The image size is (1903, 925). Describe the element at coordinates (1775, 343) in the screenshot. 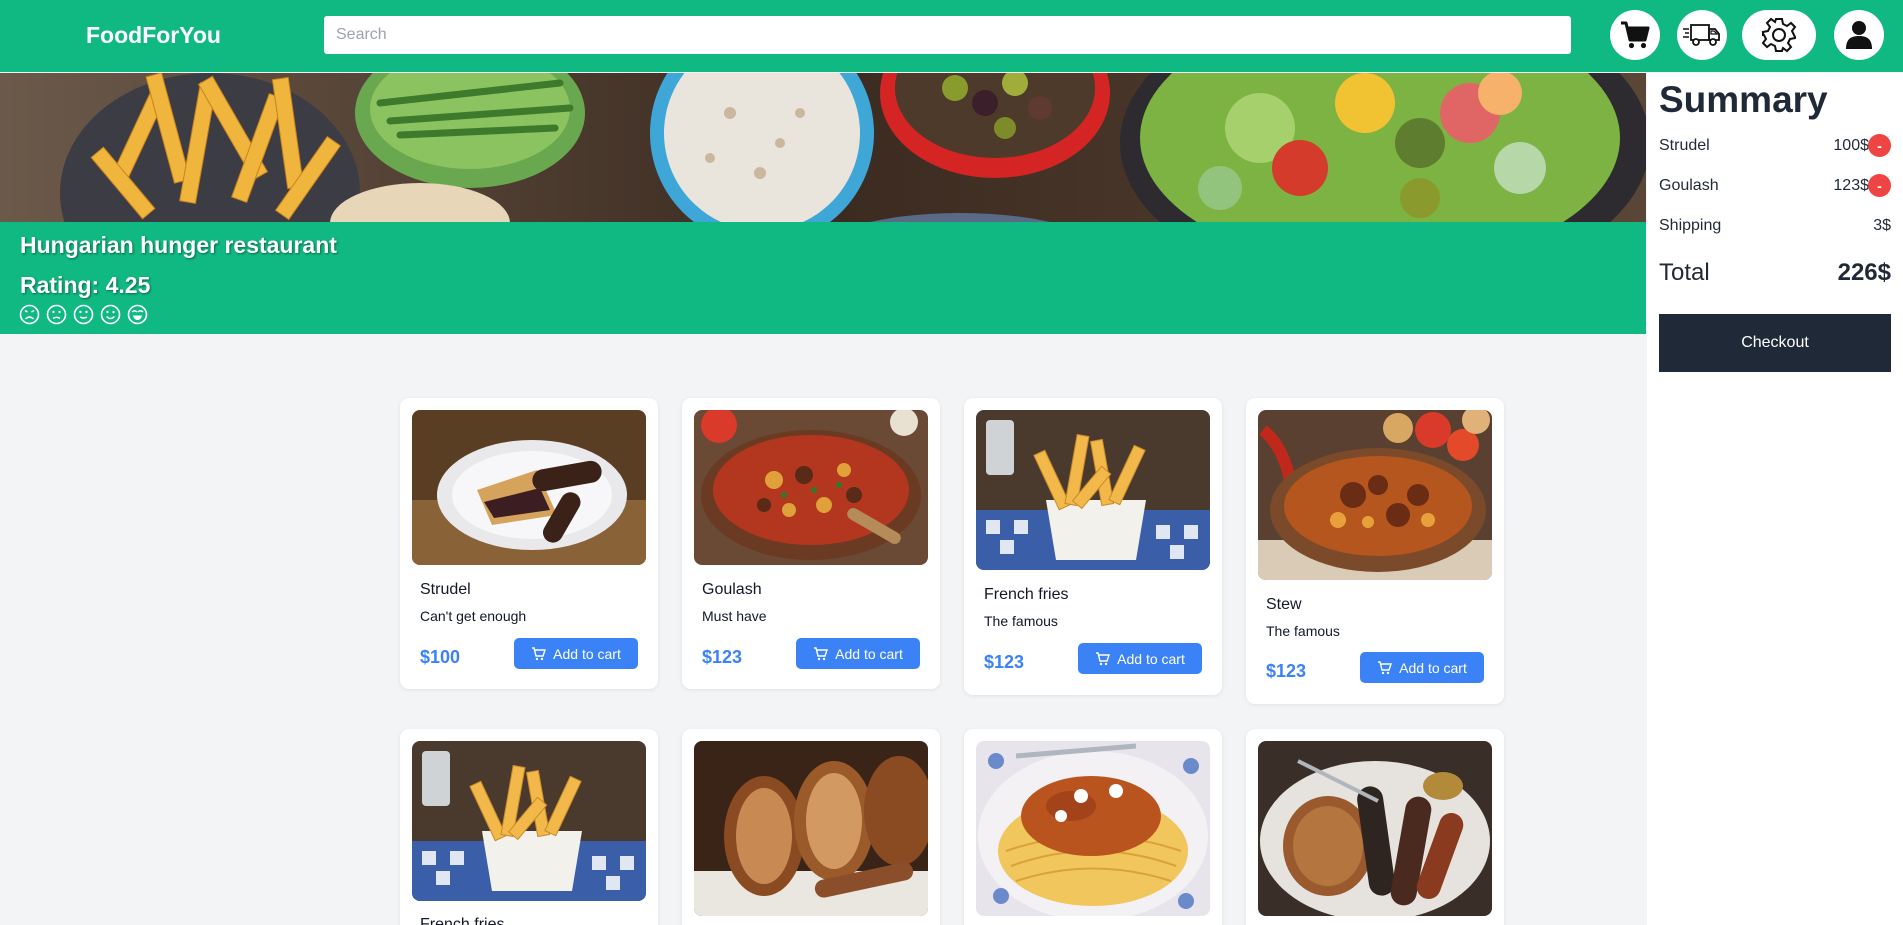

I see `checkout-button: Checkout` at that location.